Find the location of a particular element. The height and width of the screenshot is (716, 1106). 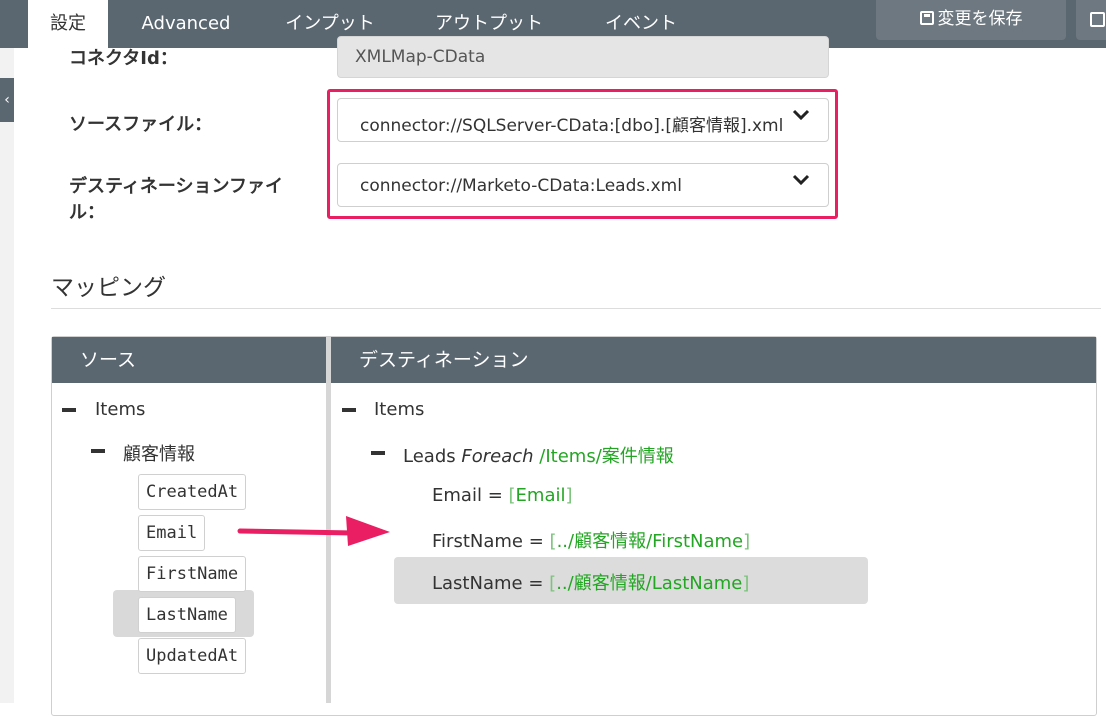

source-column-header: ソース is located at coordinates (189, 360).